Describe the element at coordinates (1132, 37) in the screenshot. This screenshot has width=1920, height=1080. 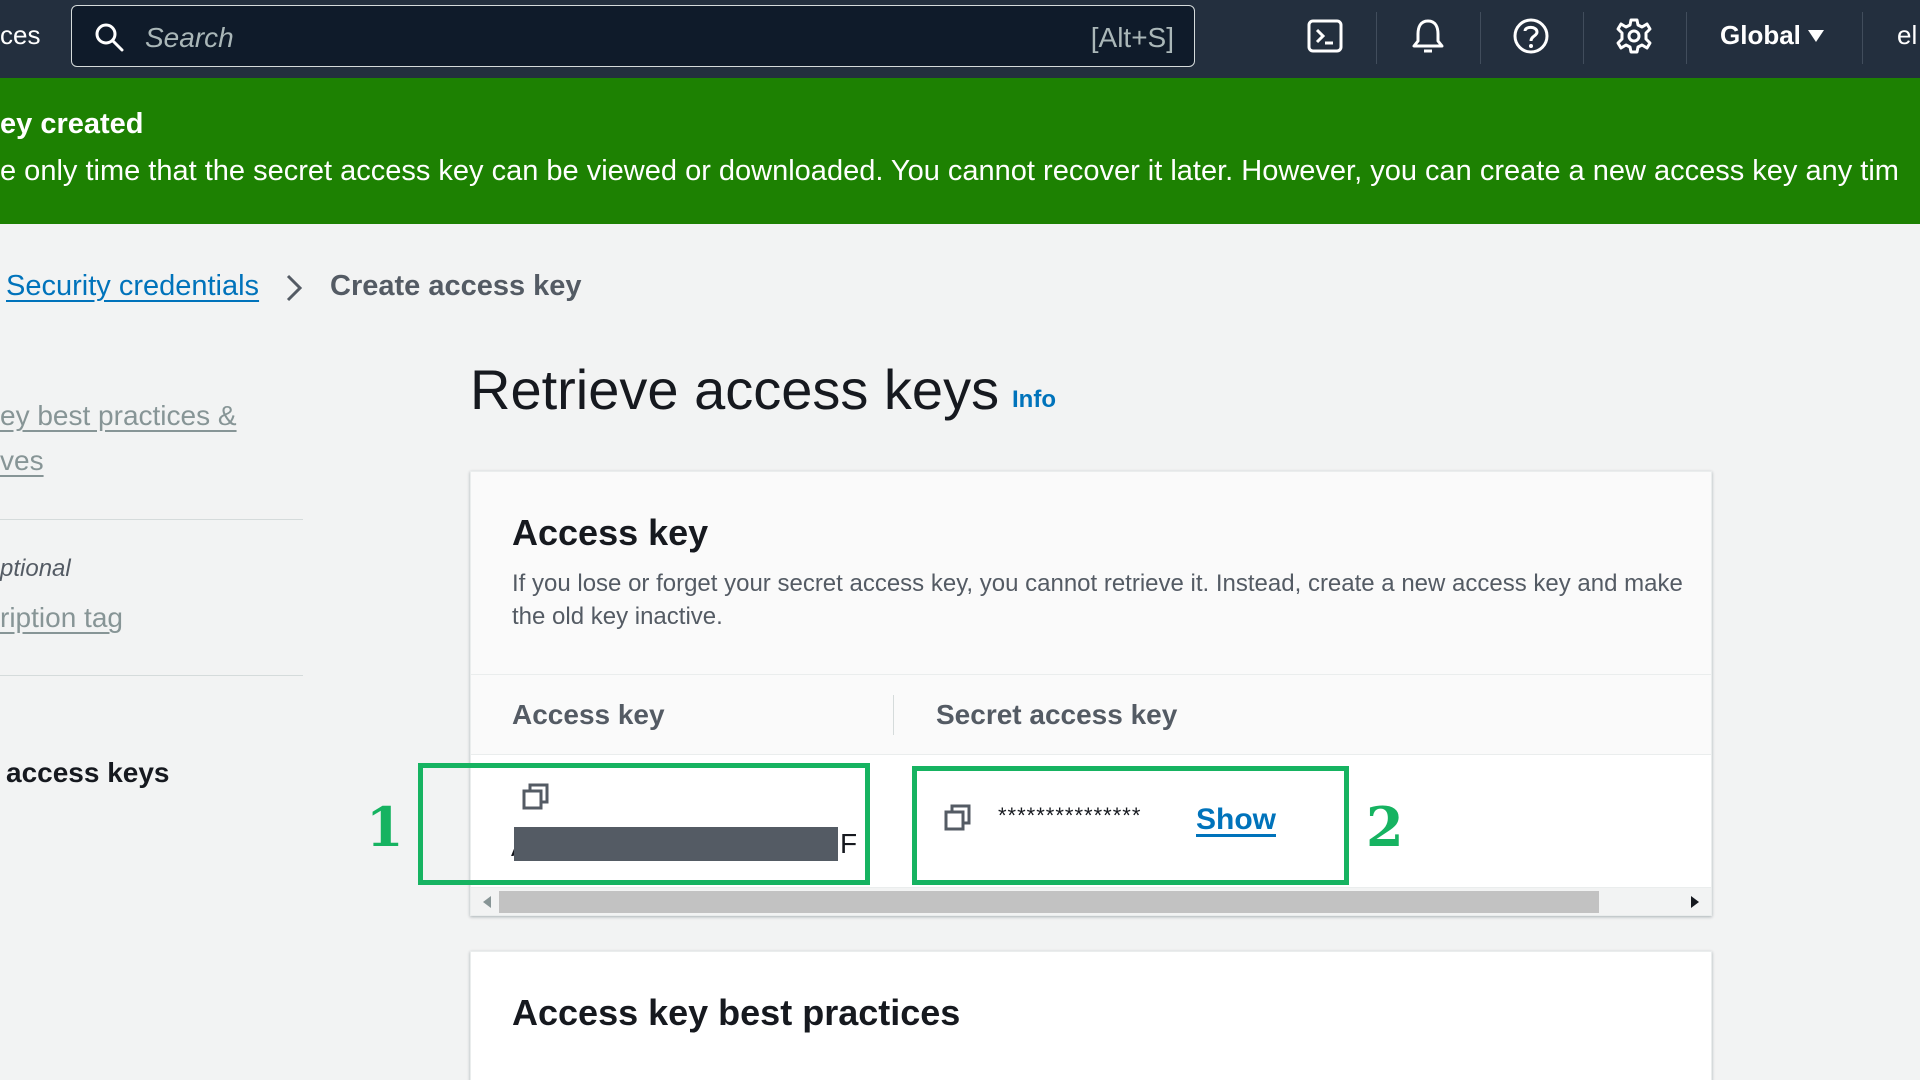
I see `search-shortcut-hint: [Alt+S]` at that location.